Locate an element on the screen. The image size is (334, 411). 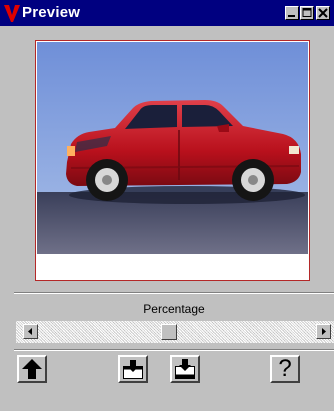
toolbar: ? is located at coordinates (174, 369).